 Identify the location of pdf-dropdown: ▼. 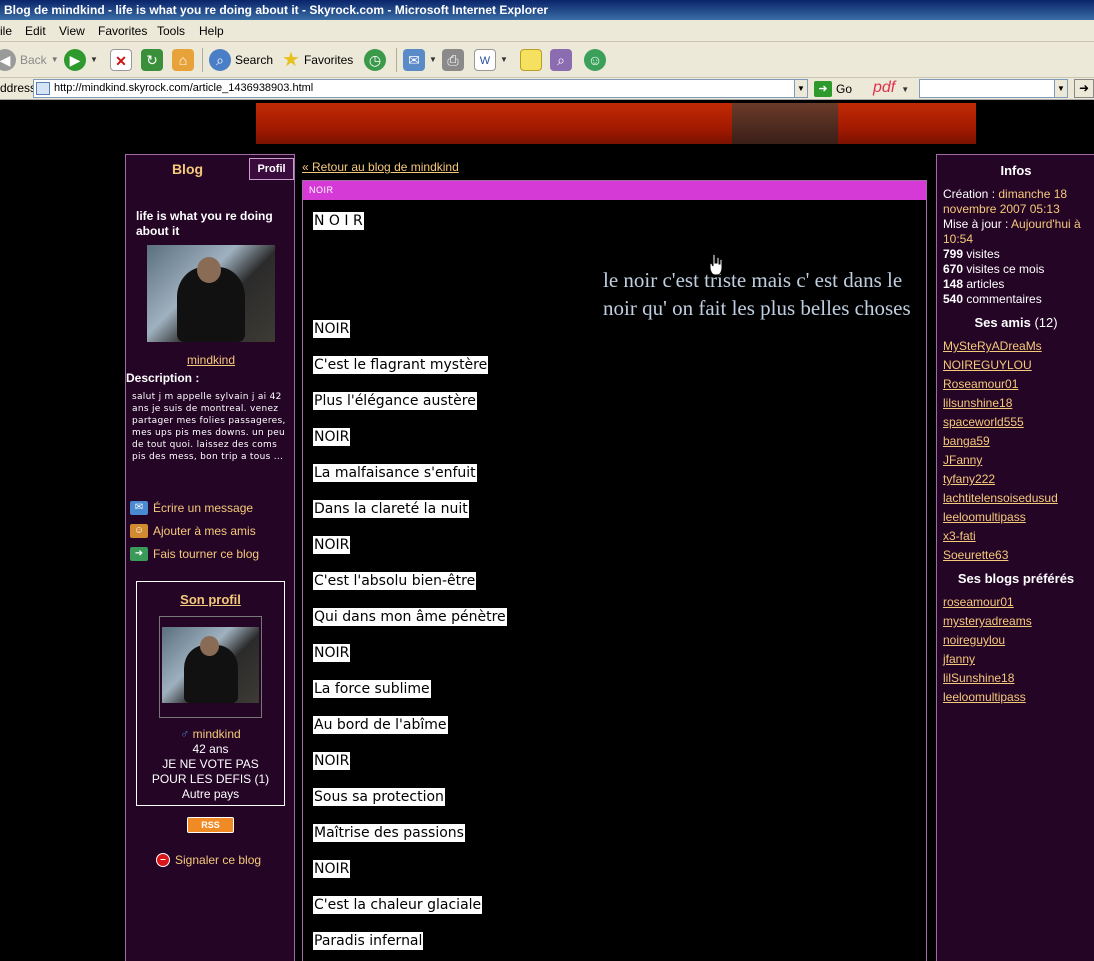
(1061, 88).